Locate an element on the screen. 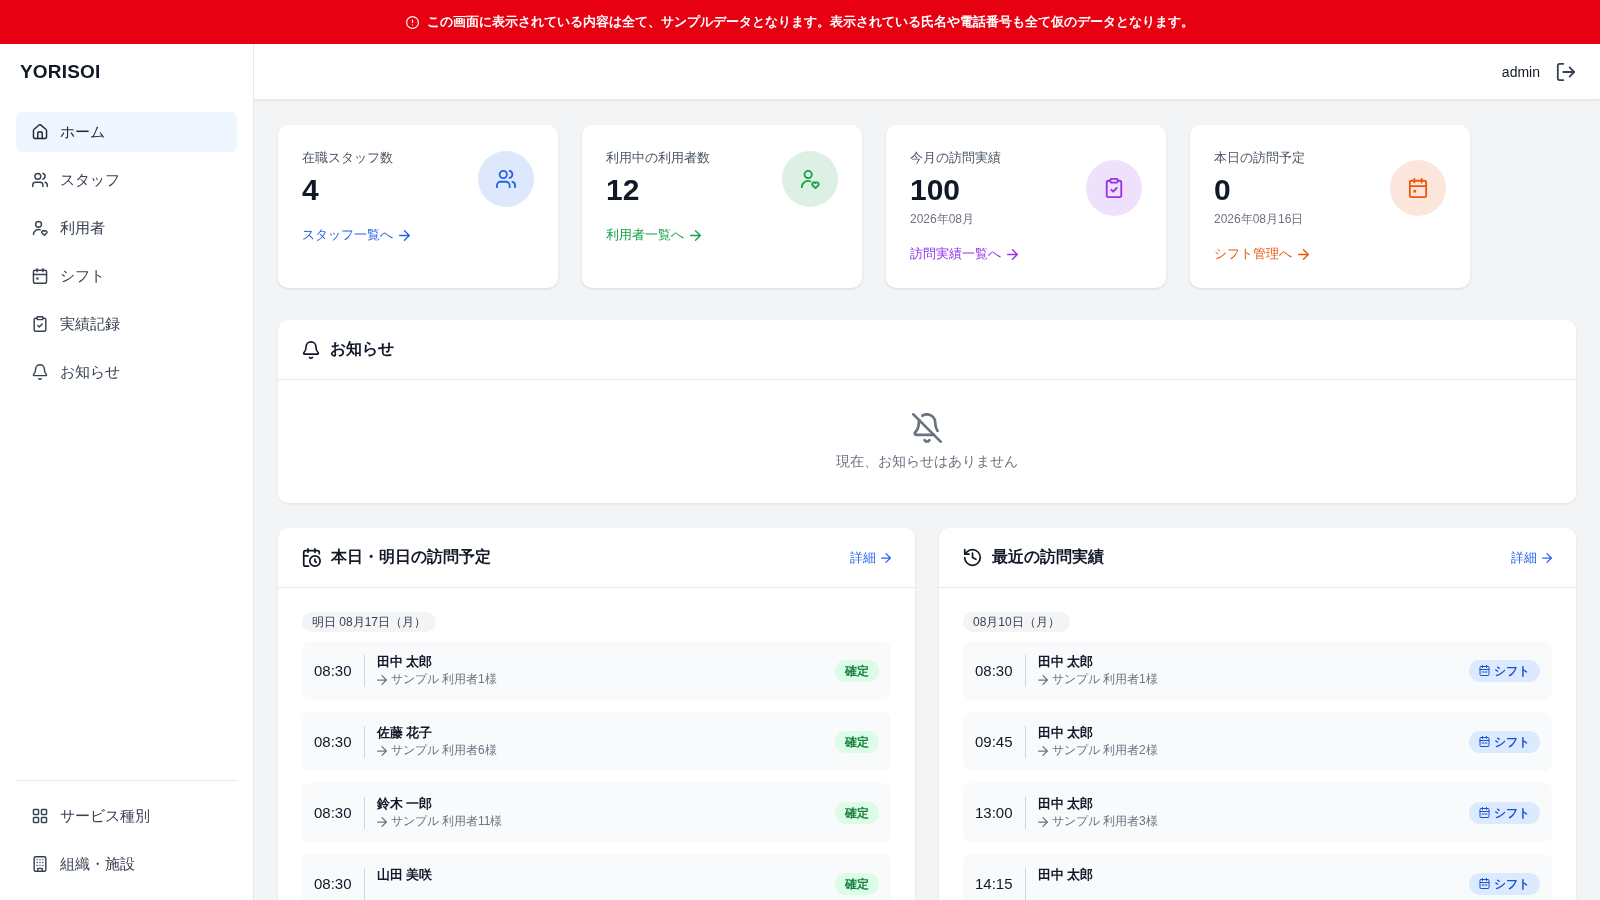  panel-title: 本日・明日の訪問予定 is located at coordinates (411, 557).